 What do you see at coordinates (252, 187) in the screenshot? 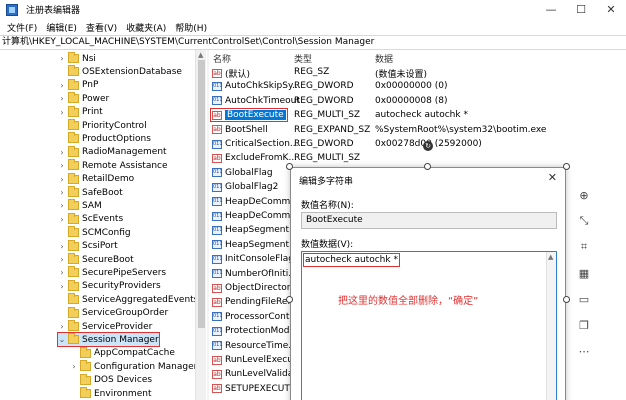
I see `value-name: GlobalFlag2` at bounding box center [252, 187].